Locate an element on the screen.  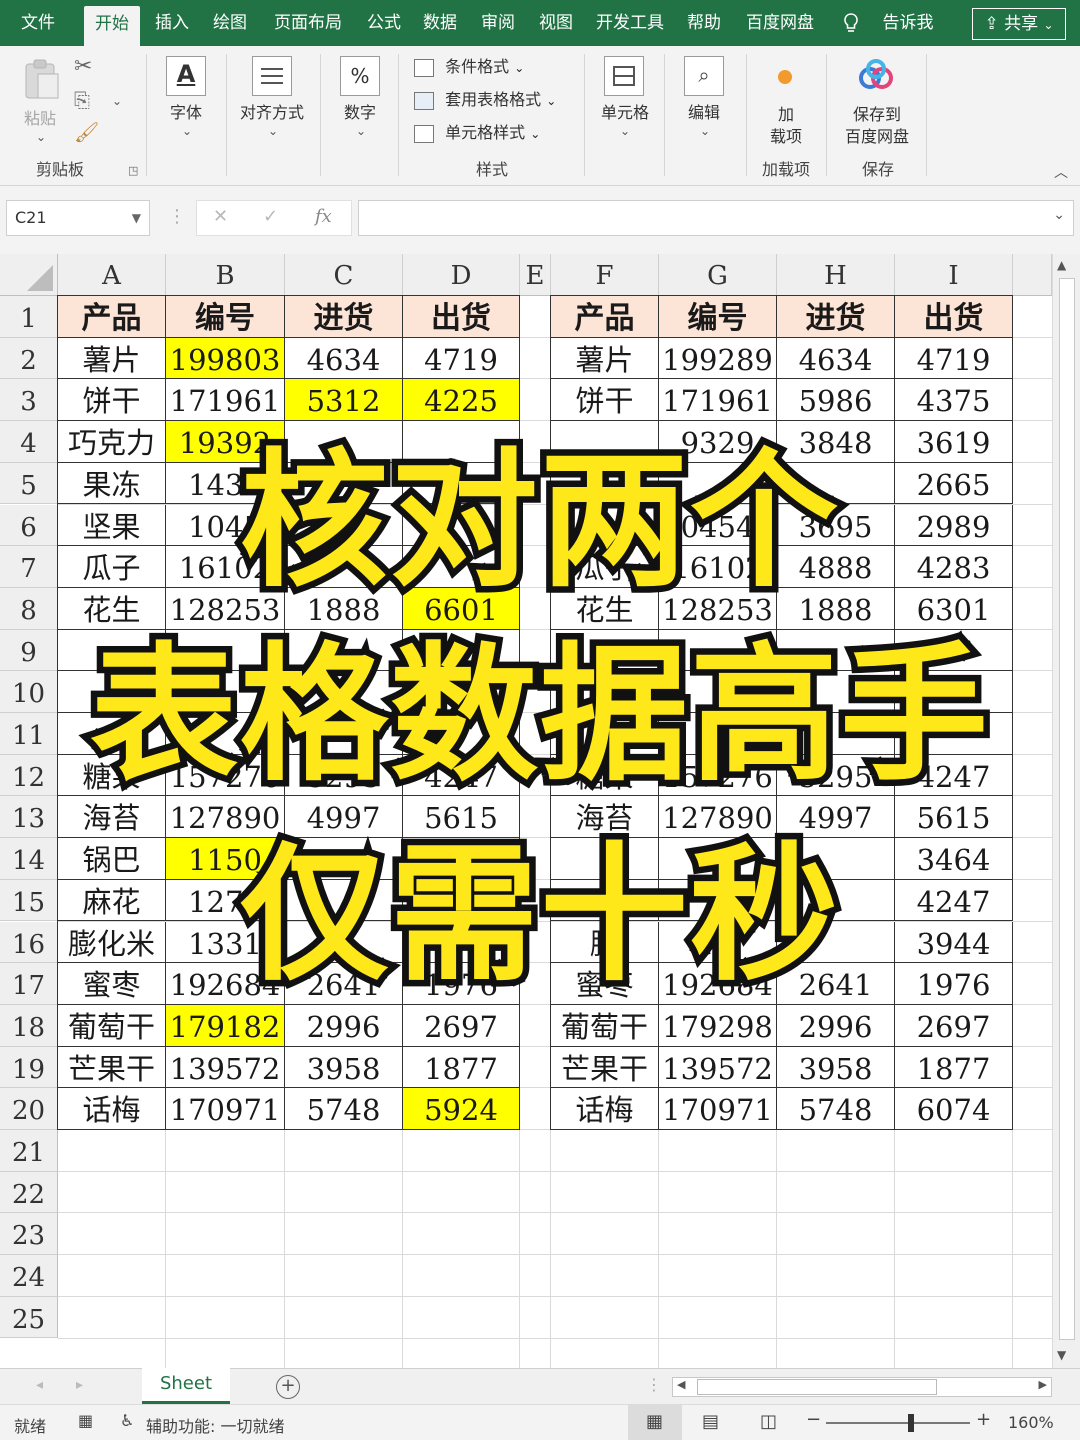
left-table-header-cell: 编号 is located at coordinates (225, 317).